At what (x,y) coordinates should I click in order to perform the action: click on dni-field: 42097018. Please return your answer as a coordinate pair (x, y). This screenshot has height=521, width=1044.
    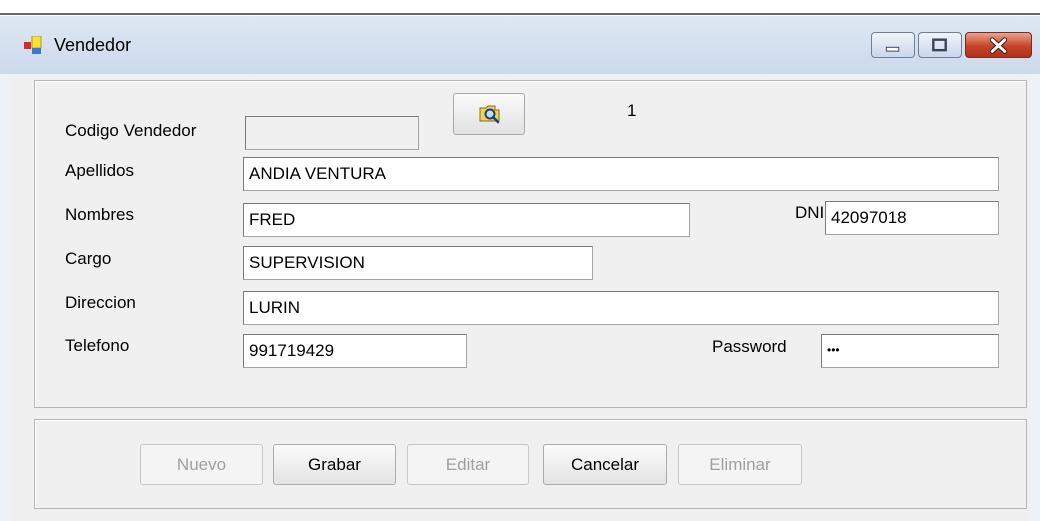
    Looking at the image, I should click on (912, 218).